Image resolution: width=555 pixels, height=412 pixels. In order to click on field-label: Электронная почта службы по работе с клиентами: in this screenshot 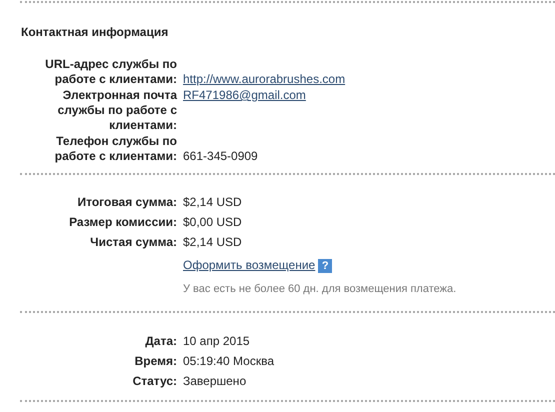, I will do `click(116, 110)`.